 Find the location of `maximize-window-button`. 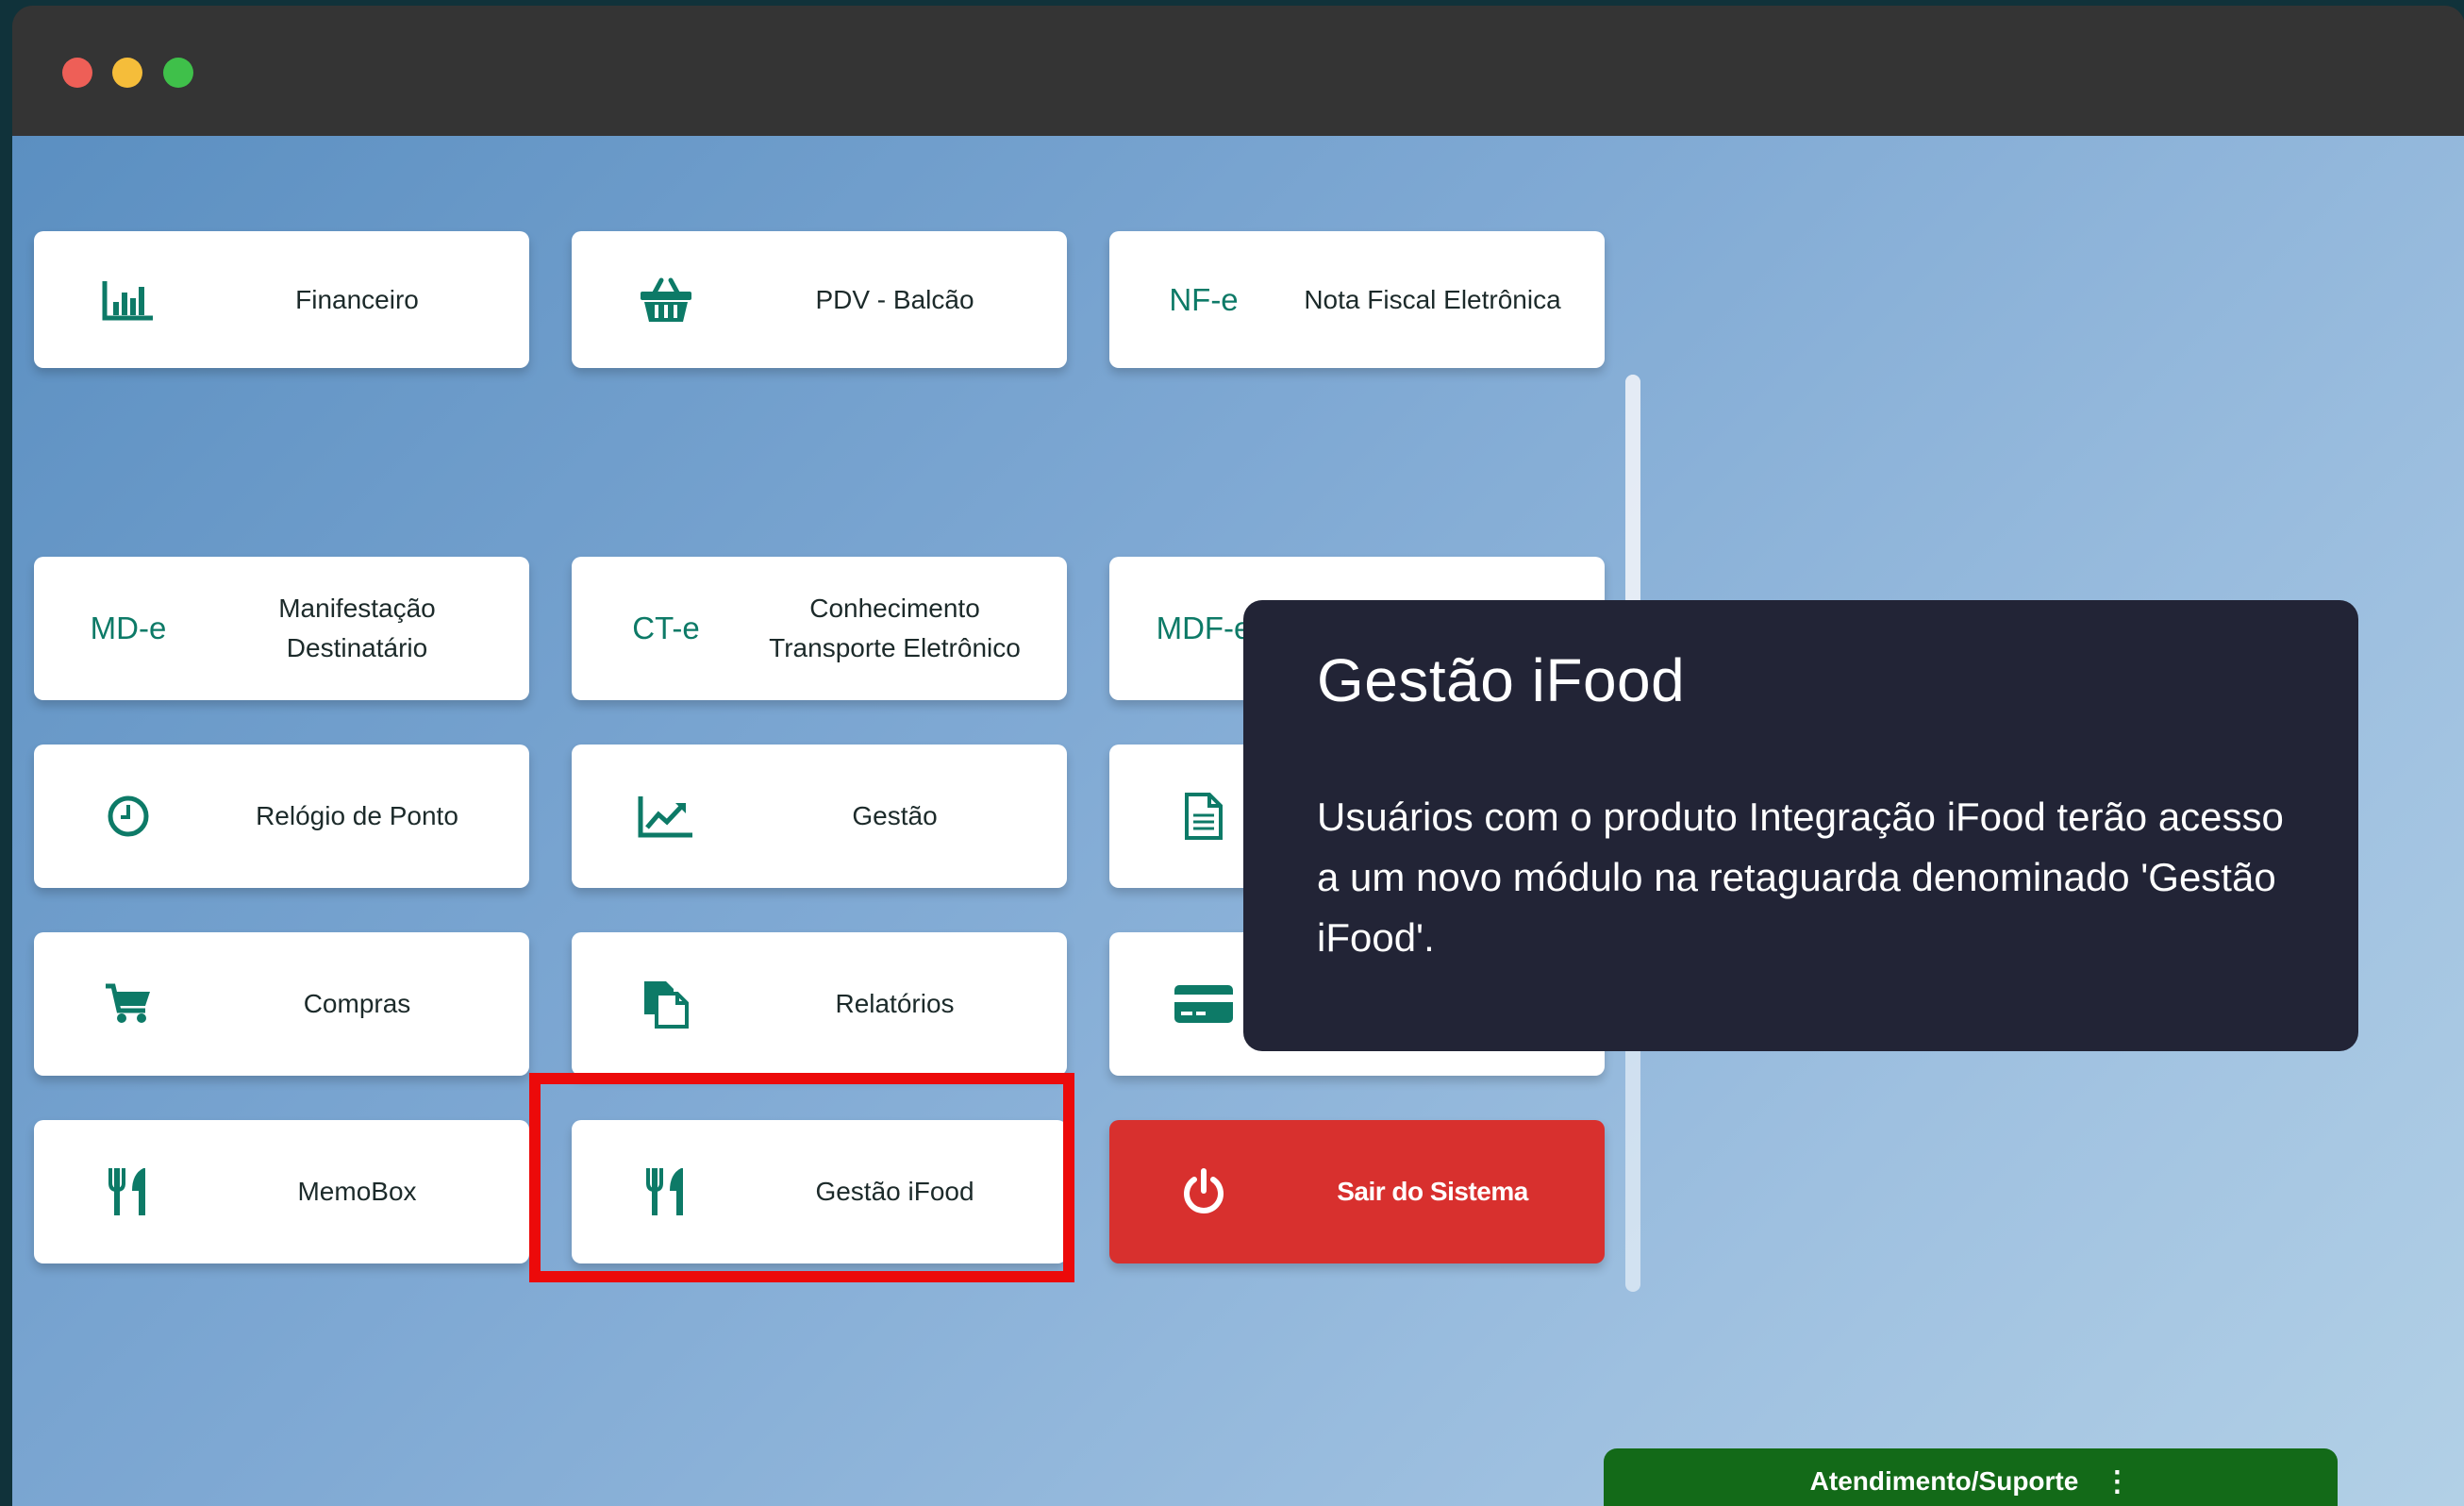

maximize-window-button is located at coordinates (178, 73).